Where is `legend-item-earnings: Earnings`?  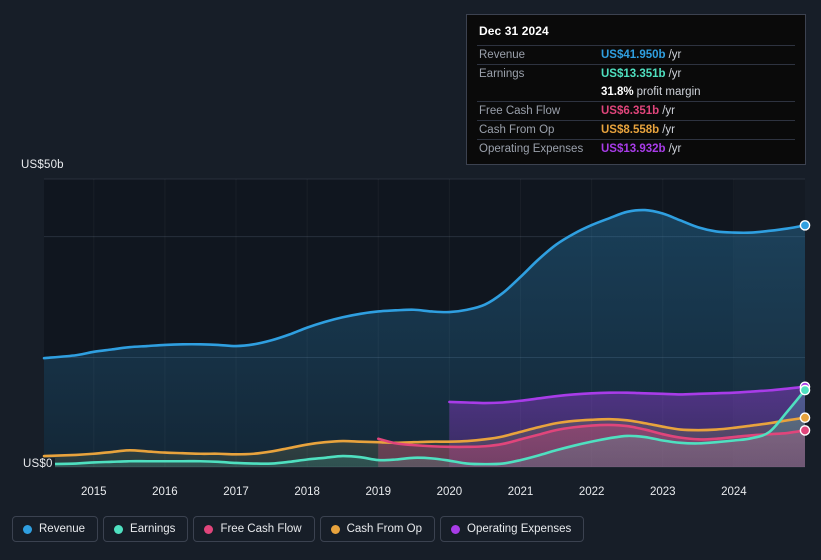 legend-item-earnings: Earnings is located at coordinates (146, 529).